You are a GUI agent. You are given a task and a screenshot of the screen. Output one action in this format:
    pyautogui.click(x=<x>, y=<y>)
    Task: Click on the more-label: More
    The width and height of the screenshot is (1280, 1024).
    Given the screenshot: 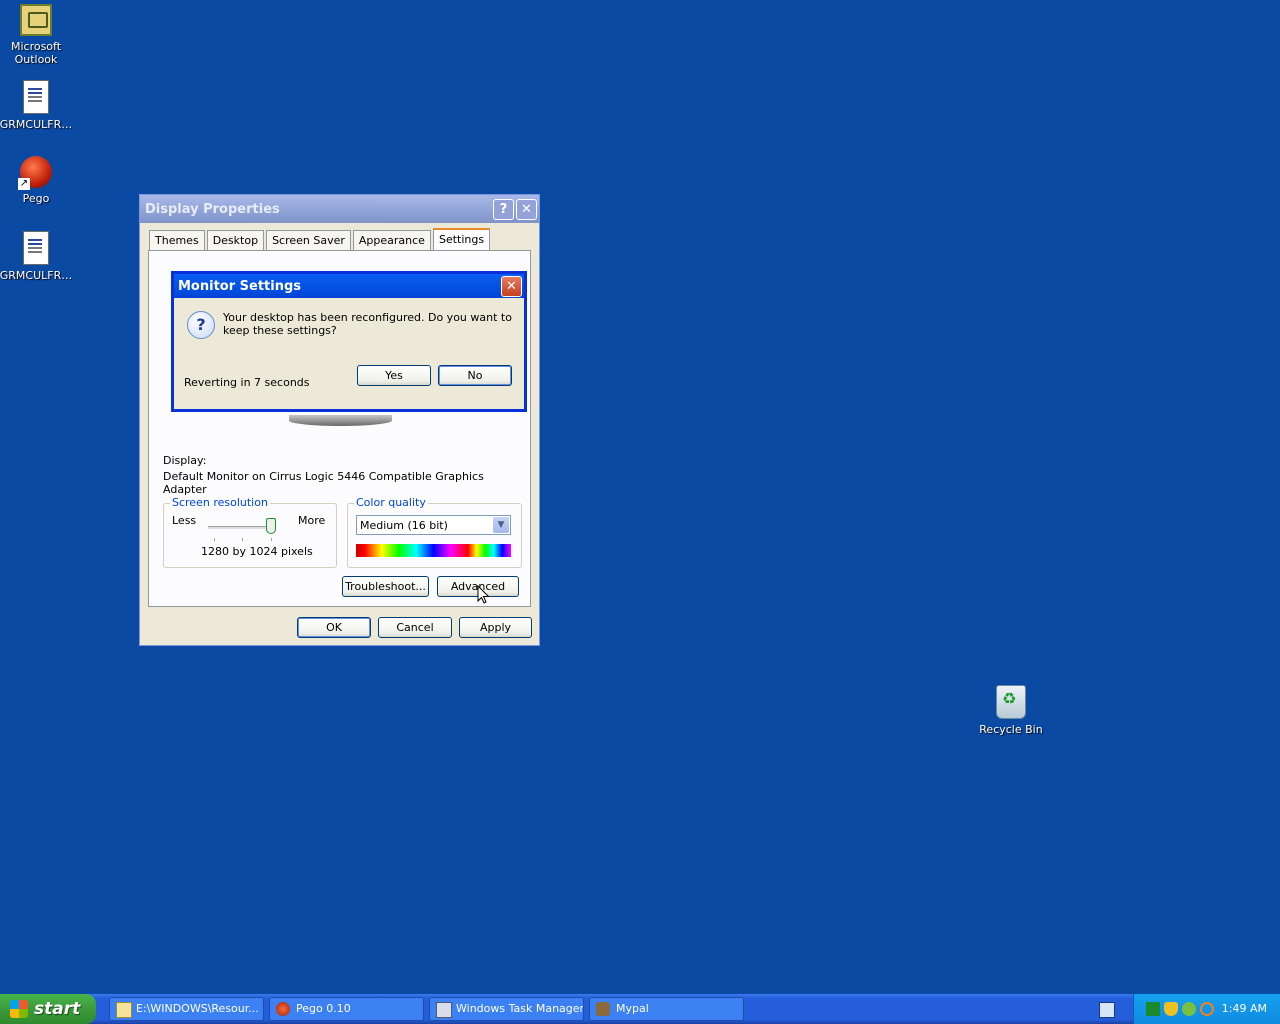 What is the action you would take?
    pyautogui.click(x=312, y=520)
    